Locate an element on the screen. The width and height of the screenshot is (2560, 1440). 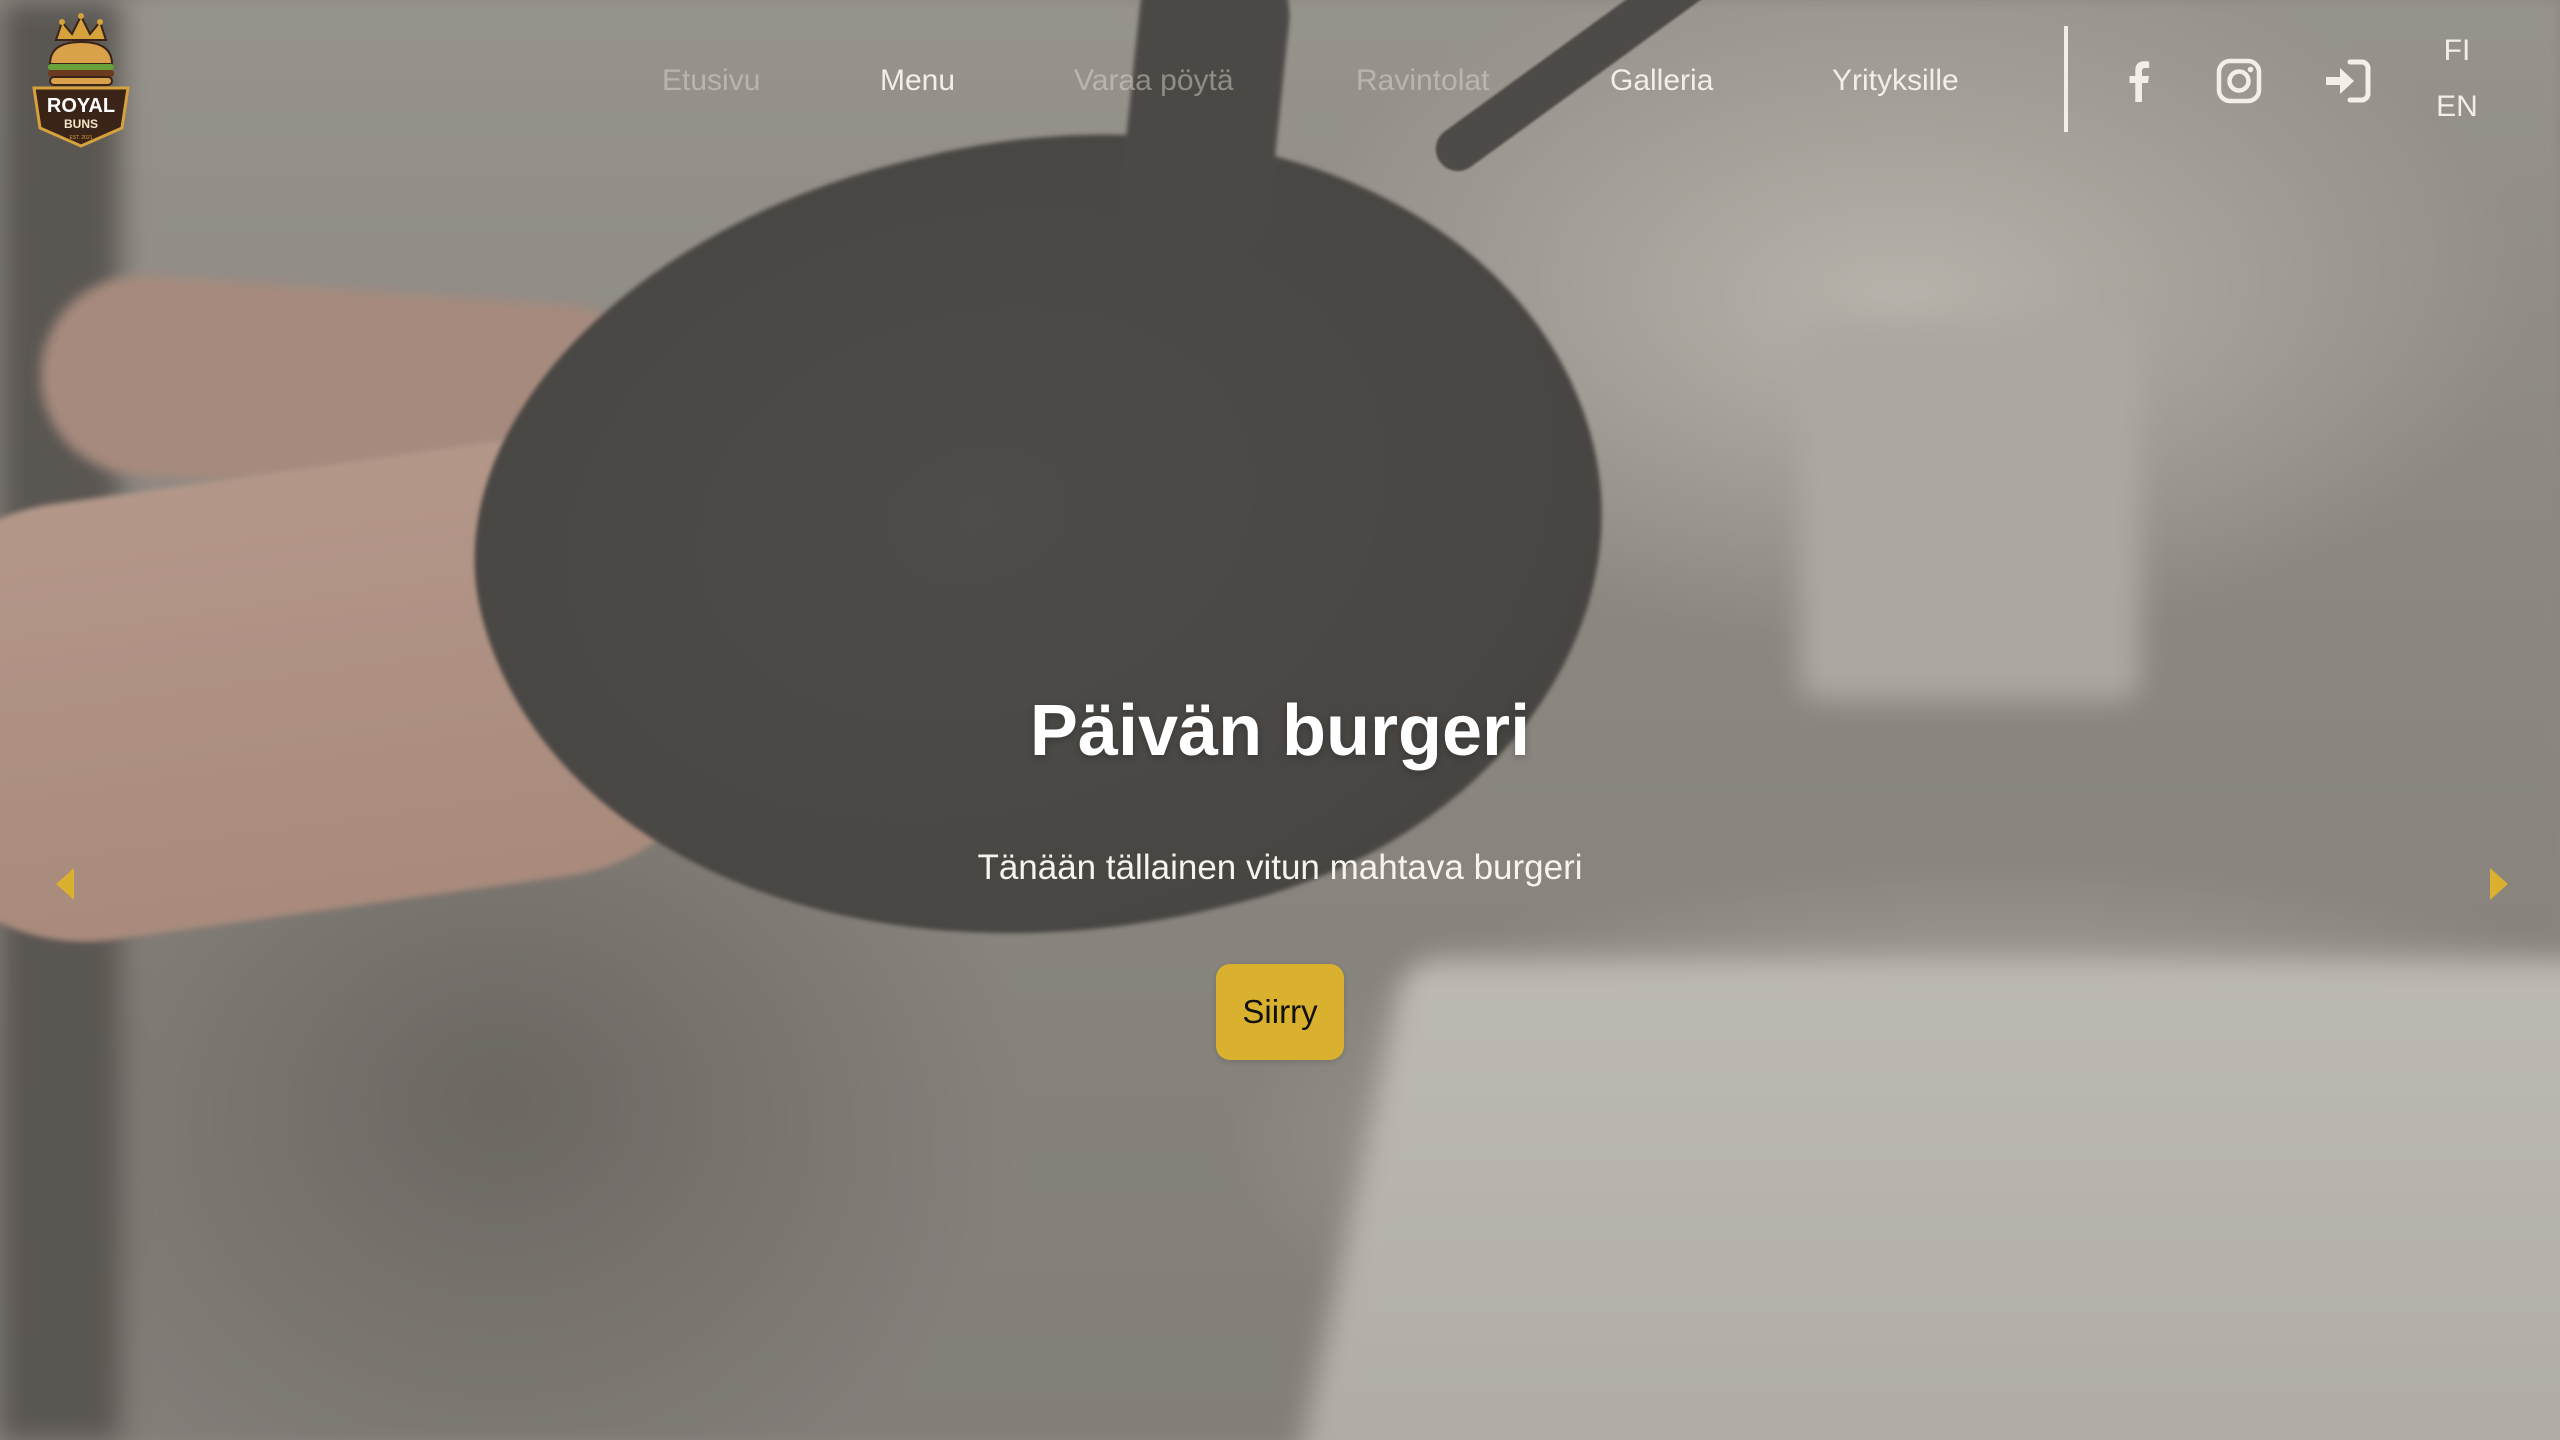
nav-item-yrityksille: Yrityksille is located at coordinates (1895, 81).